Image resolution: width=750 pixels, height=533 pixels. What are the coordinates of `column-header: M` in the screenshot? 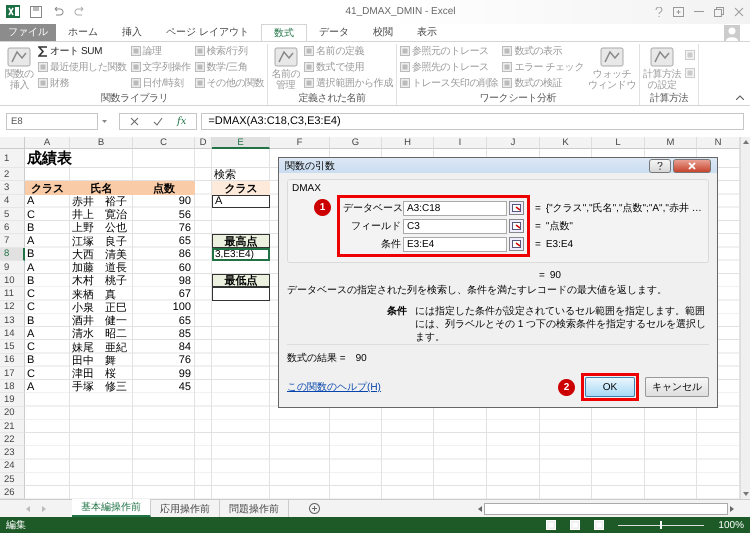 It's located at (671, 143).